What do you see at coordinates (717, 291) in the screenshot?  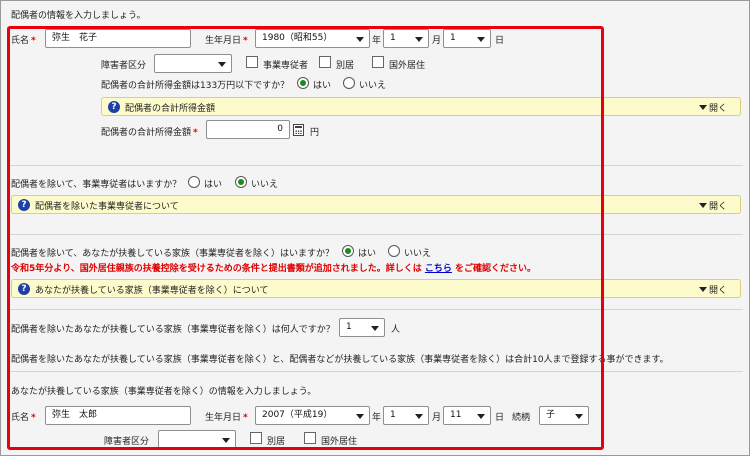 I see `dependents-open-label: 開く` at bounding box center [717, 291].